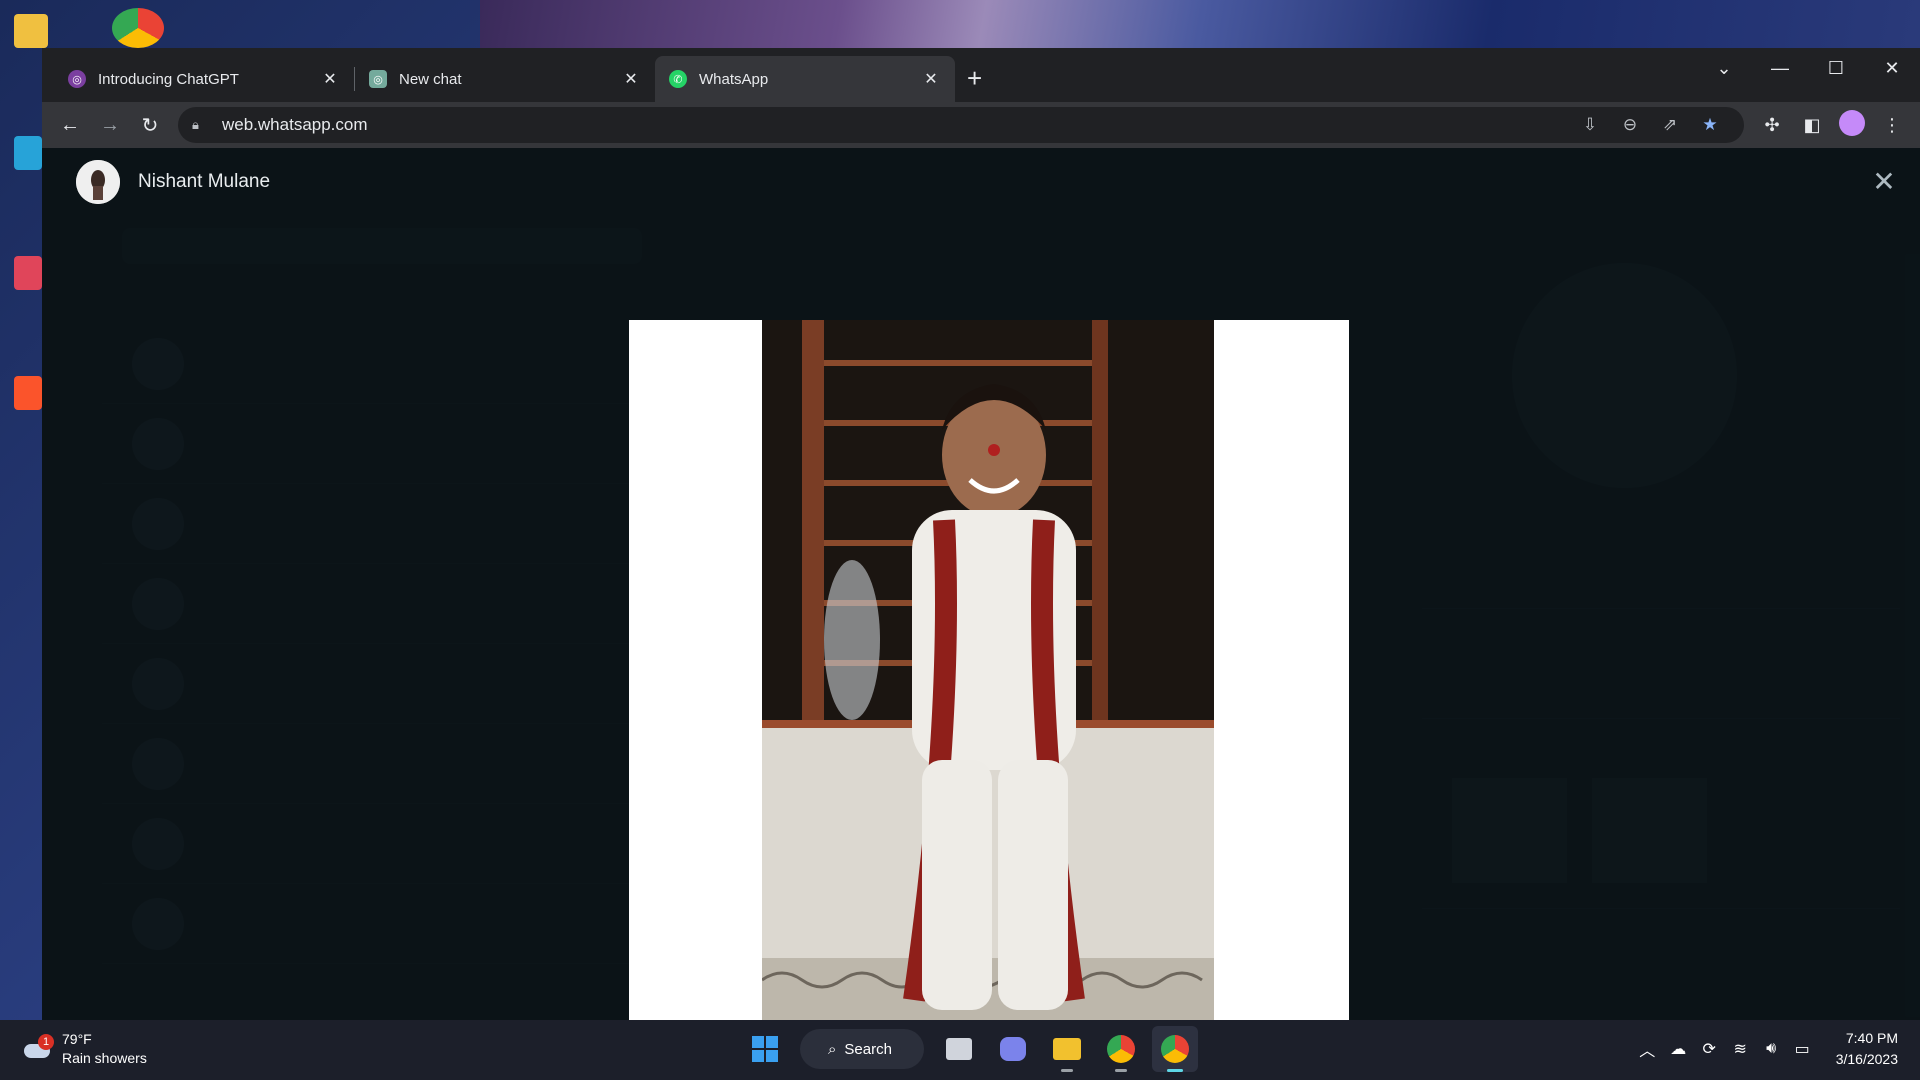  What do you see at coordinates (1866, 1059) in the screenshot?
I see `date: 3/16/2023` at bounding box center [1866, 1059].